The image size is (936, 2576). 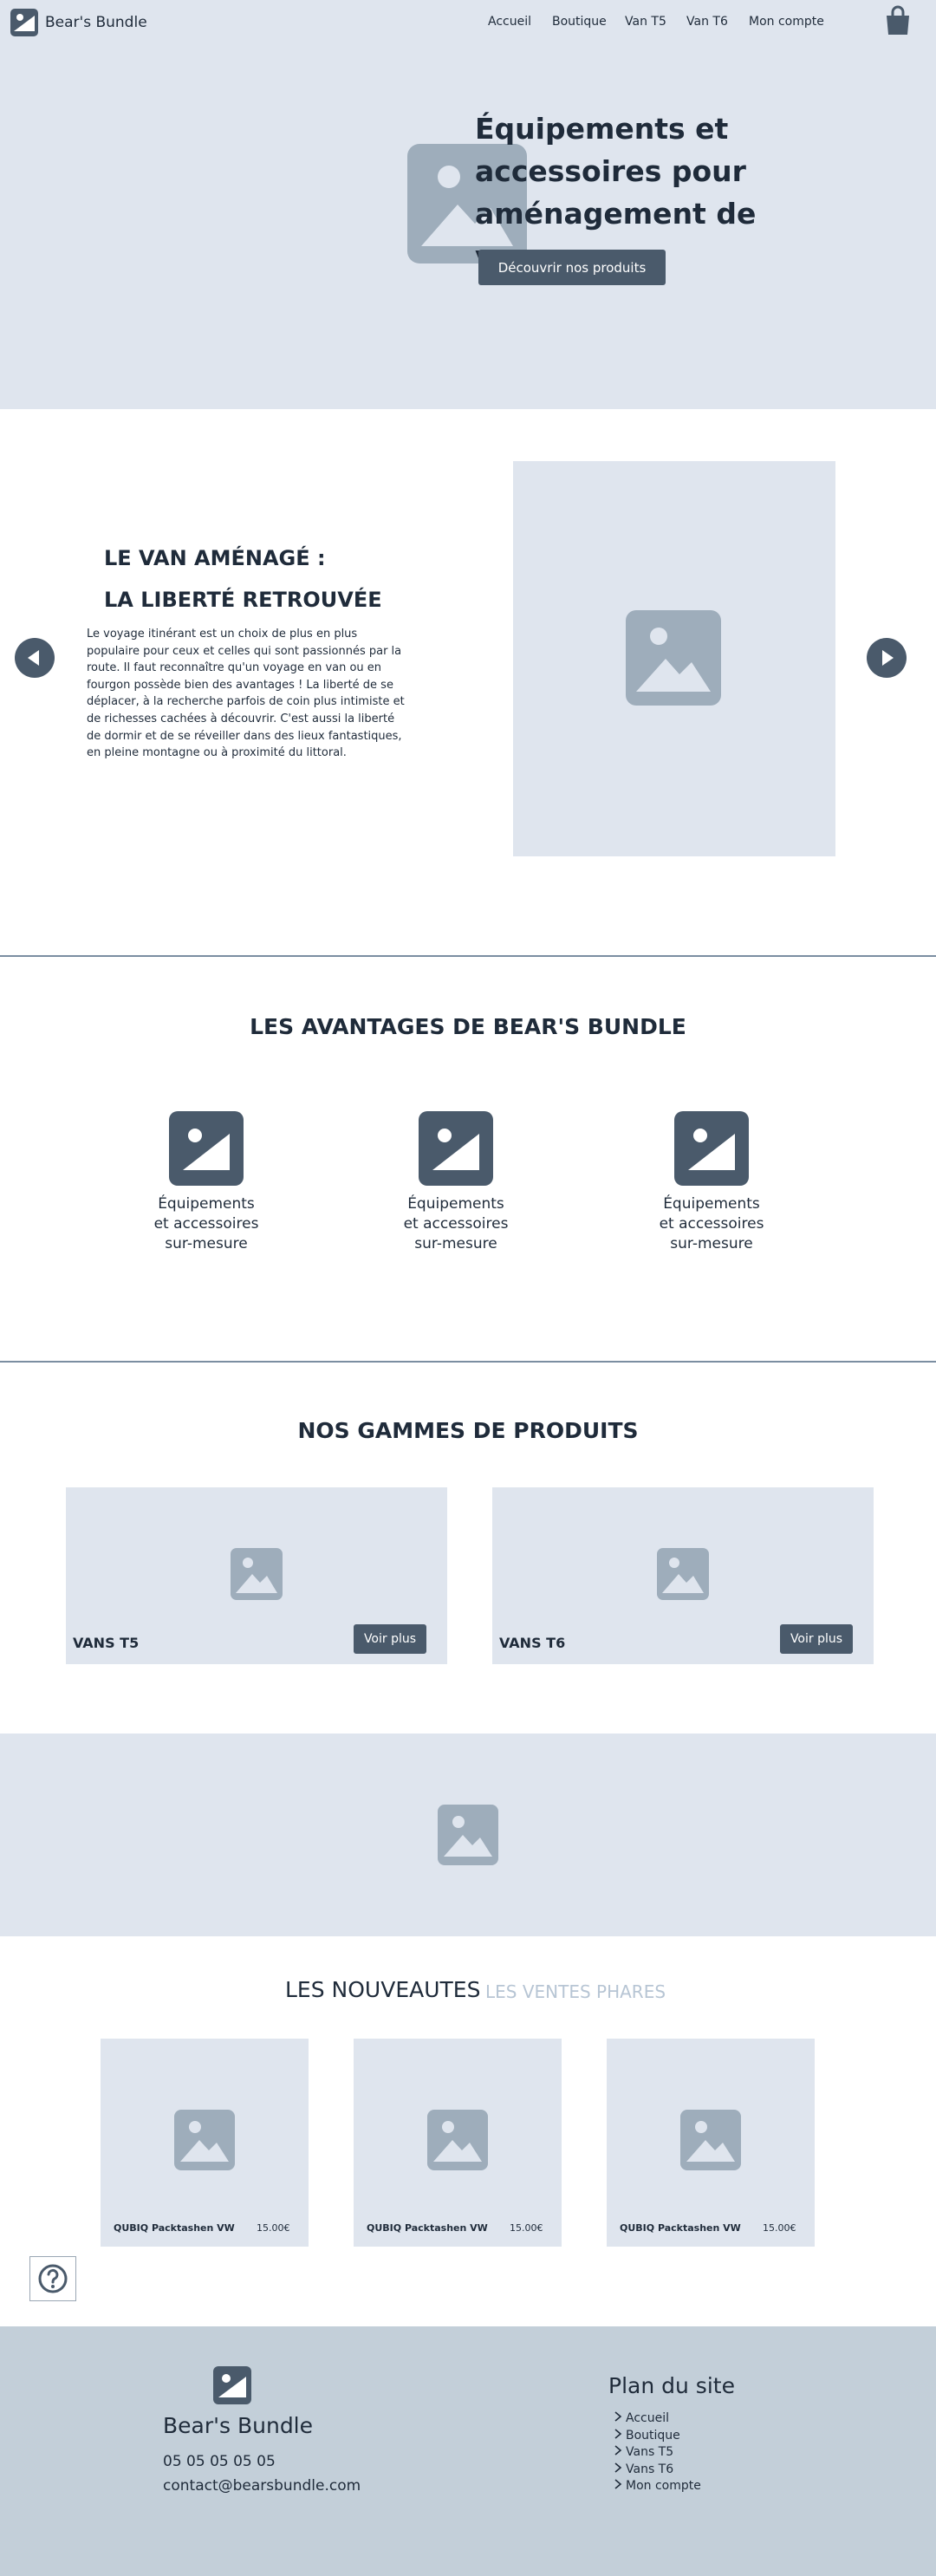 I want to click on slide-title: LE VAN AMÉNAGÉ : LA LIBERTÉ RETROUVÉE, so click(x=243, y=579).